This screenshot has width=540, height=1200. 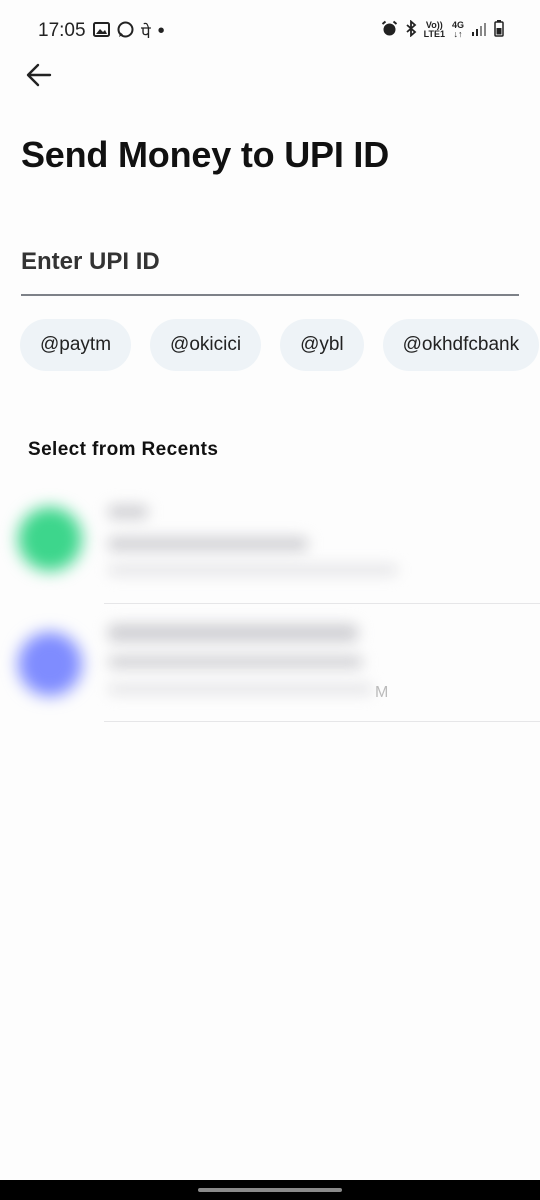 What do you see at coordinates (270, 31) in the screenshot?
I see `status-bar: 17:05 पे • Vo)) LTE1 4G ↓↑` at bounding box center [270, 31].